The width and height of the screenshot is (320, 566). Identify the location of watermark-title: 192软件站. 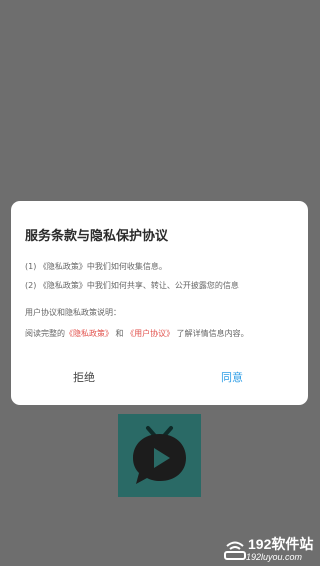
(281, 544).